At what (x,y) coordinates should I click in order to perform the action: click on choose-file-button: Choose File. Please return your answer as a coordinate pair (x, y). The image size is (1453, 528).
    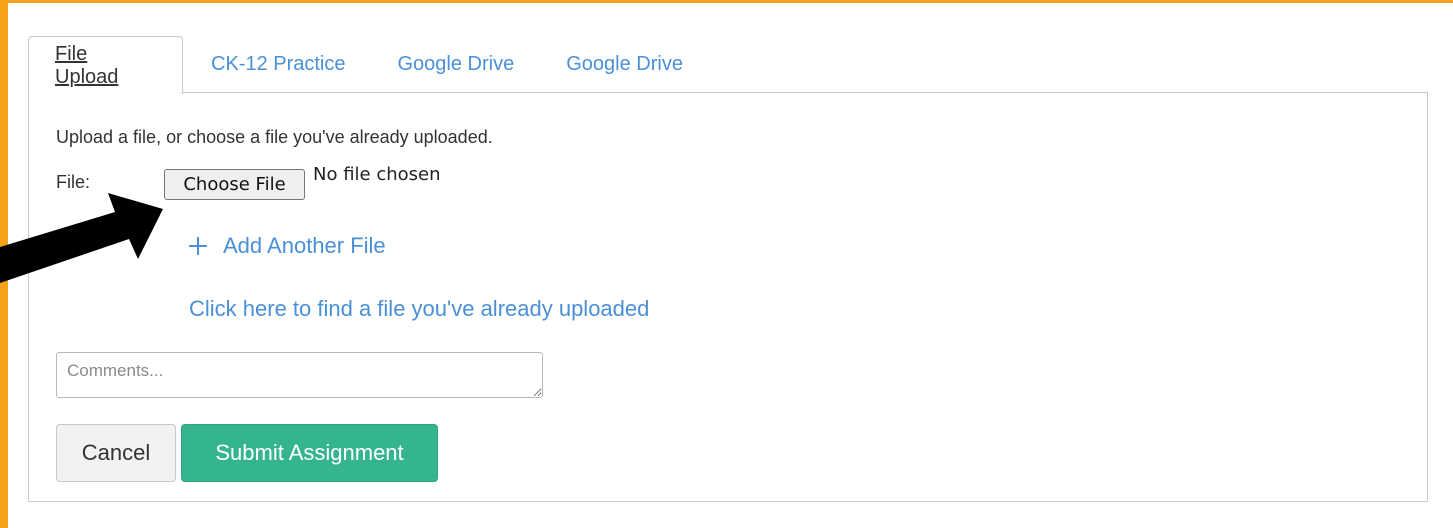
    Looking at the image, I should click on (234, 184).